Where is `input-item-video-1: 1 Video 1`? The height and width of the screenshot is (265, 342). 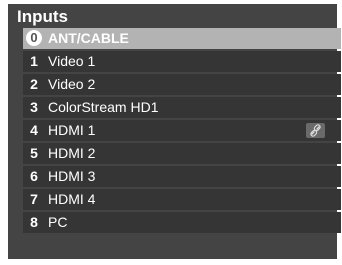
input-item-video-1: 1 Video 1 is located at coordinates (182, 61).